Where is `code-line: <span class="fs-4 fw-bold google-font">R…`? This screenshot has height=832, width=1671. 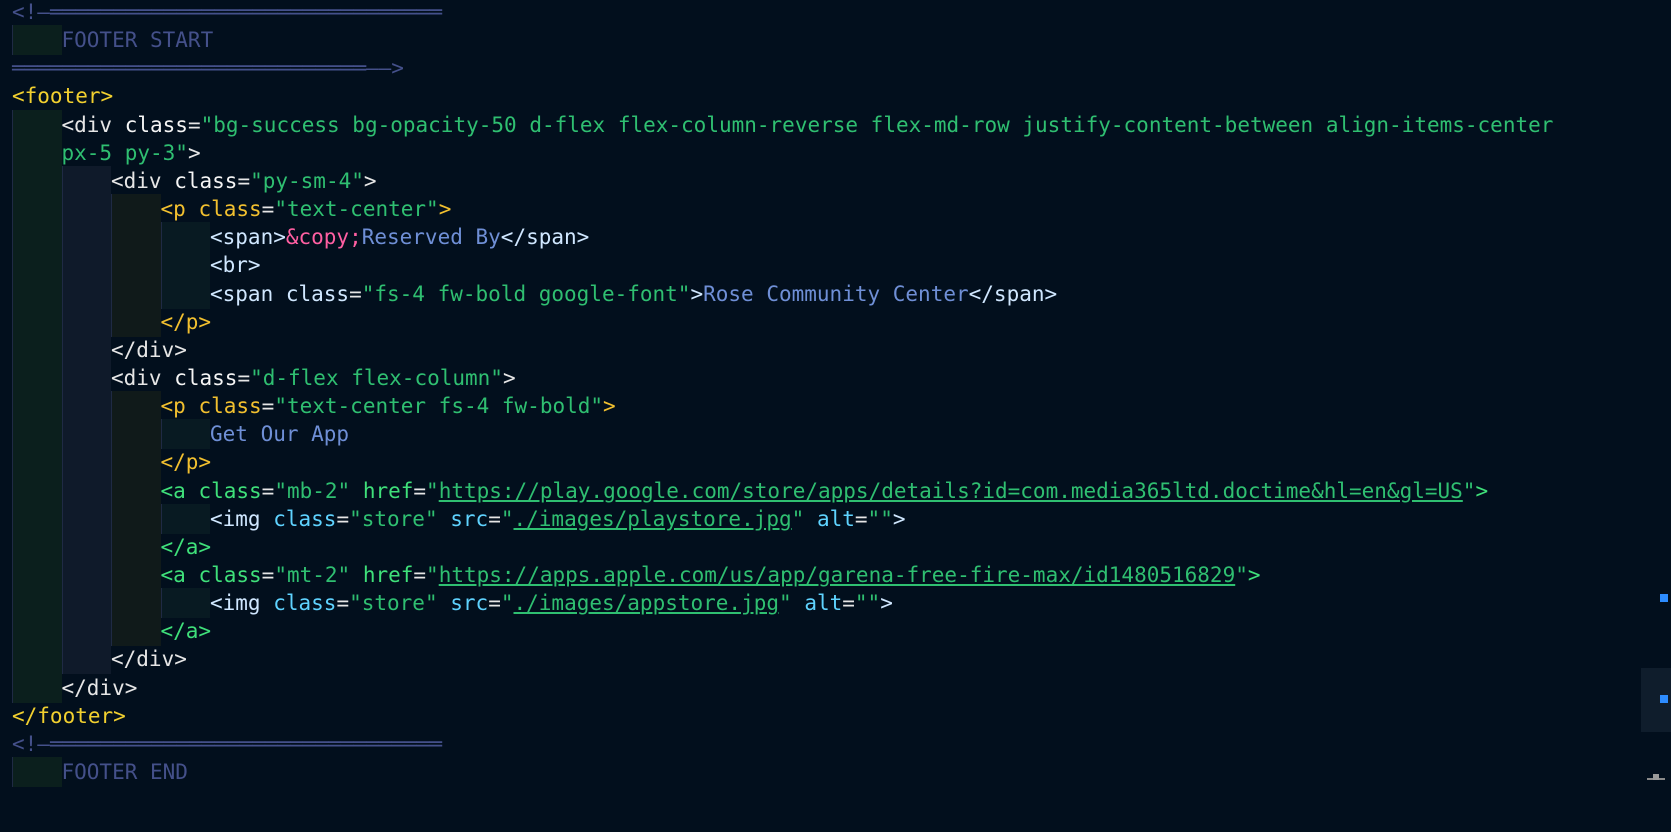
code-line: <span class="fs-4 fw-bold google-font">R… is located at coordinates (770, 293).